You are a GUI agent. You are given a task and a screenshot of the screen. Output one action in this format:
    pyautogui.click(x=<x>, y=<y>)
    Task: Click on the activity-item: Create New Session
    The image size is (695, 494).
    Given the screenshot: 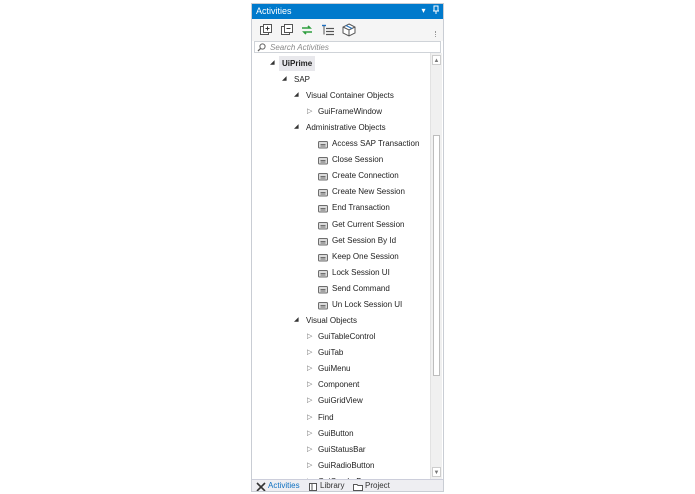 What is the action you would take?
    pyautogui.click(x=341, y=191)
    